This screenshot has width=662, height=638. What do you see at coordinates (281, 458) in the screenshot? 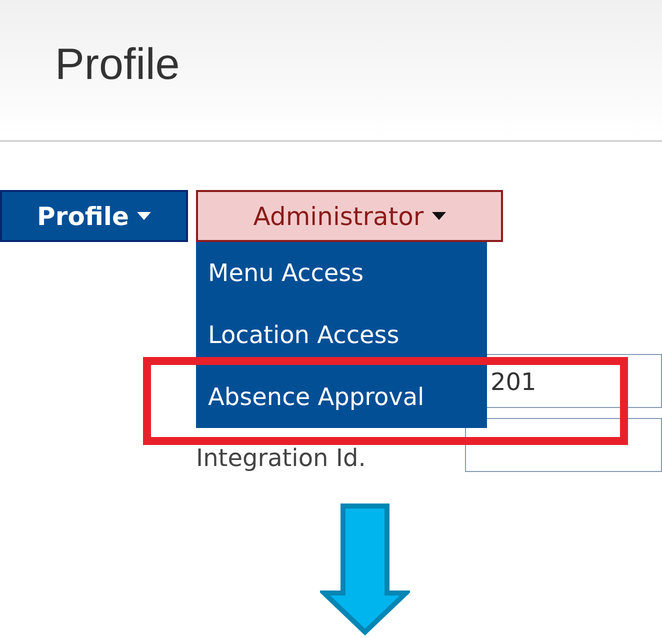
I see `field-label: Integration Id.` at bounding box center [281, 458].